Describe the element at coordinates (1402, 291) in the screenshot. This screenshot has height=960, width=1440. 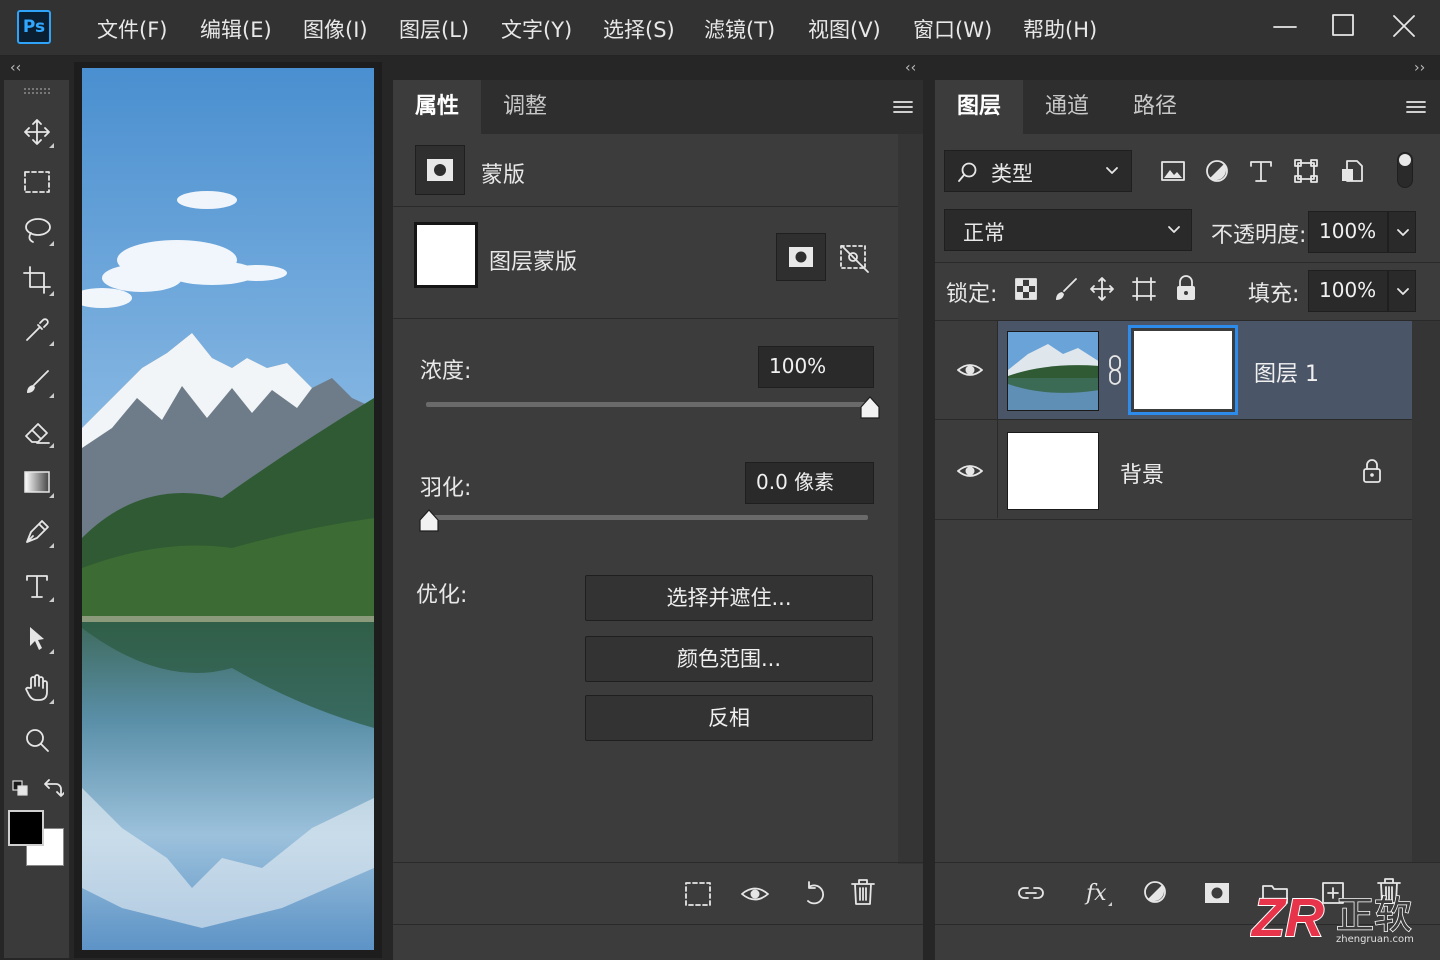
I see `fill-dropdown-button` at that location.